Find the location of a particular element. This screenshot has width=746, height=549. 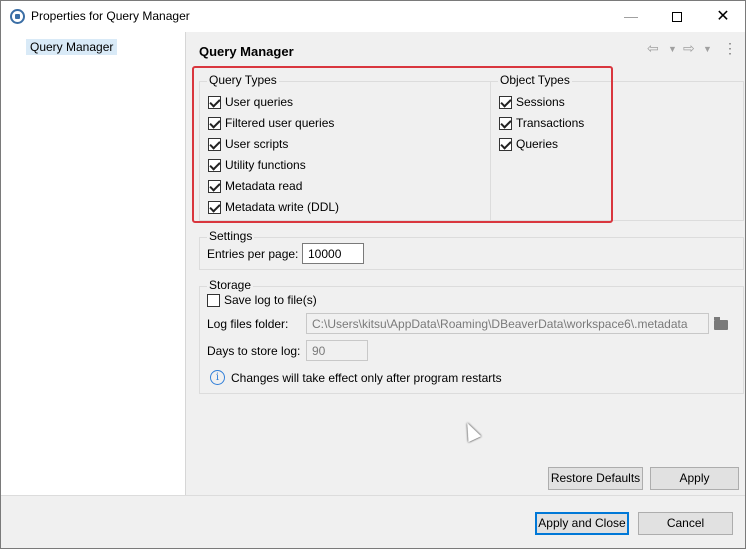

minimize-button: — is located at coordinates (631, 16).